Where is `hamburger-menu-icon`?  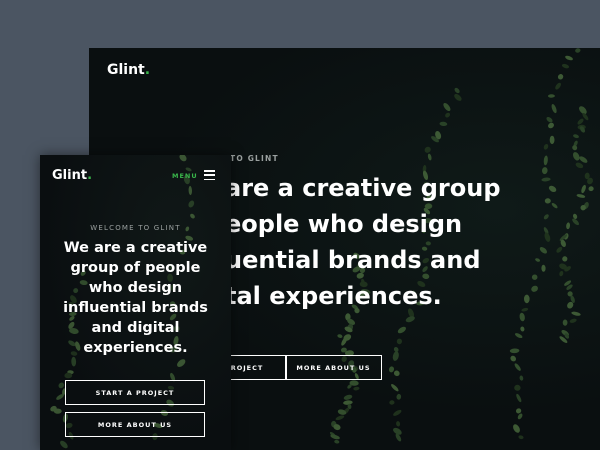
hamburger-menu-icon is located at coordinates (209, 175).